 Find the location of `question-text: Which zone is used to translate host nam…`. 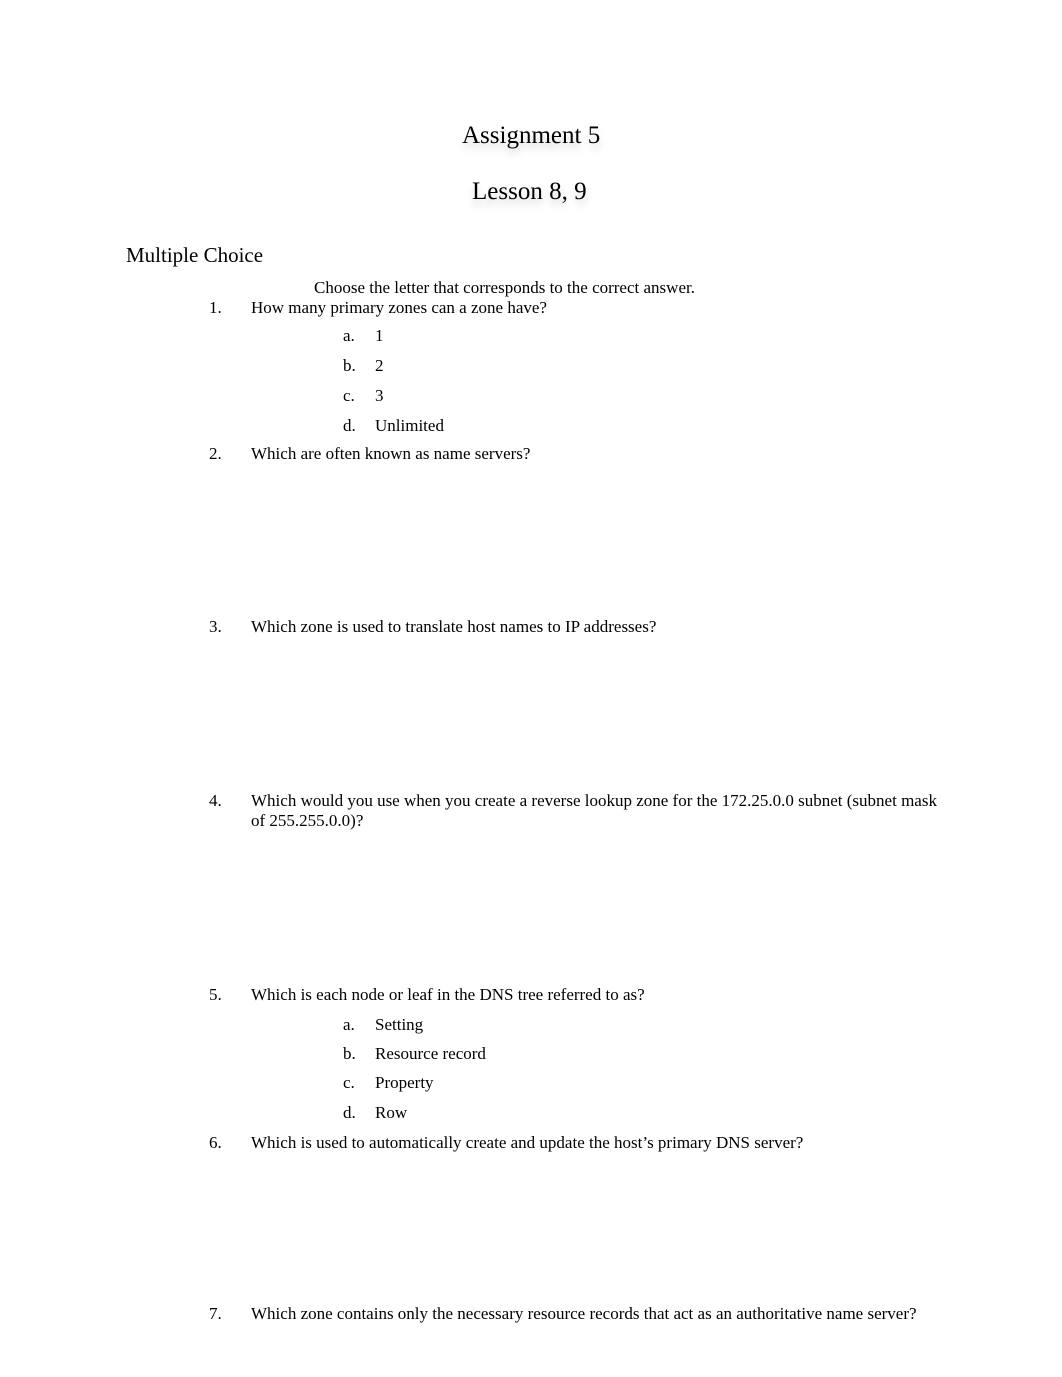

question-text: Which zone is used to translate host nam… is located at coordinates (454, 626).